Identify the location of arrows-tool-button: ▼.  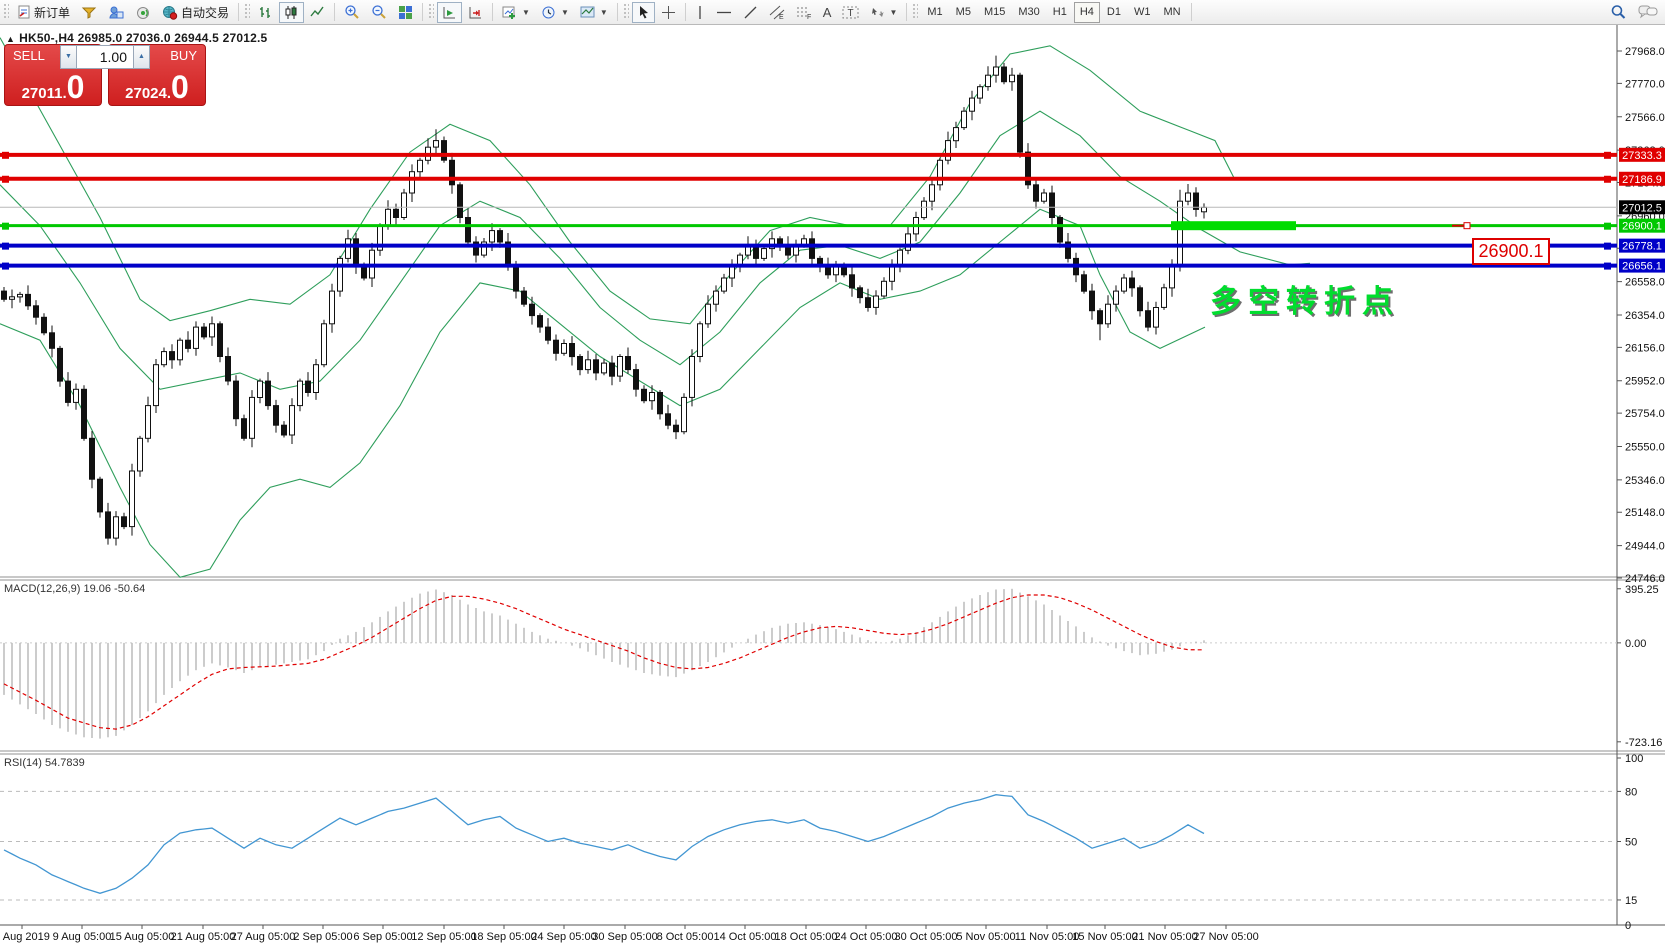
(883, 12).